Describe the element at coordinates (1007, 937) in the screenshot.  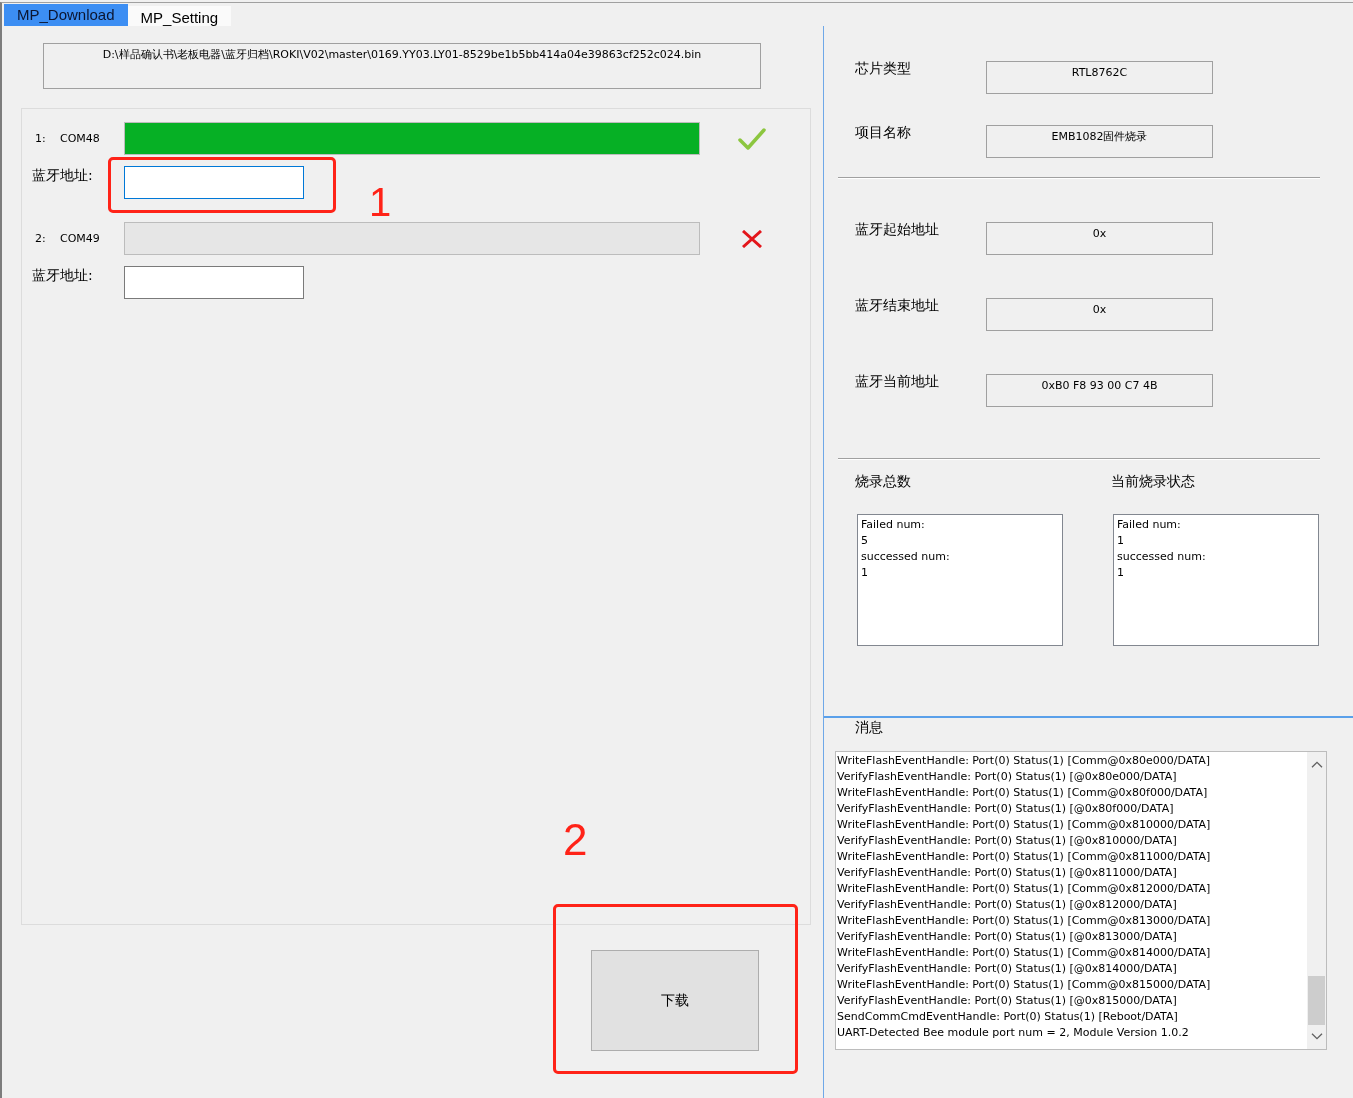
I see `log-line: VerifyFlashEventHandle: Port(0) Status(1) [@0x813000/DATA]` at that location.